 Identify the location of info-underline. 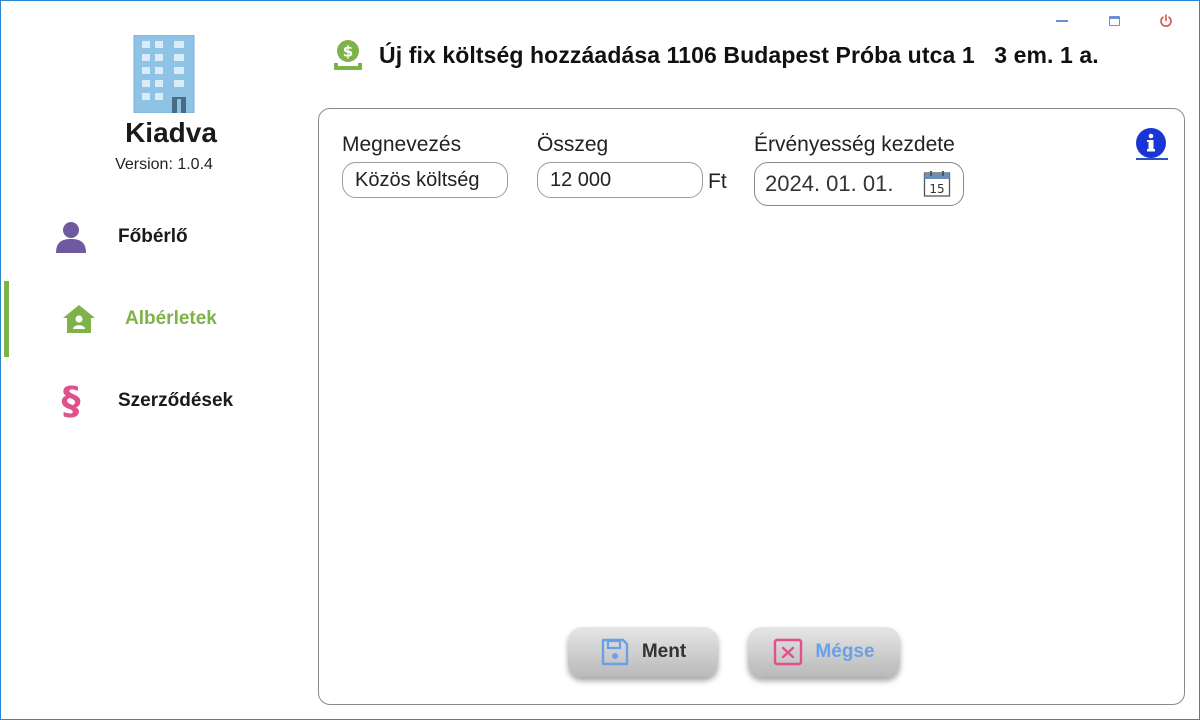
(1152, 159).